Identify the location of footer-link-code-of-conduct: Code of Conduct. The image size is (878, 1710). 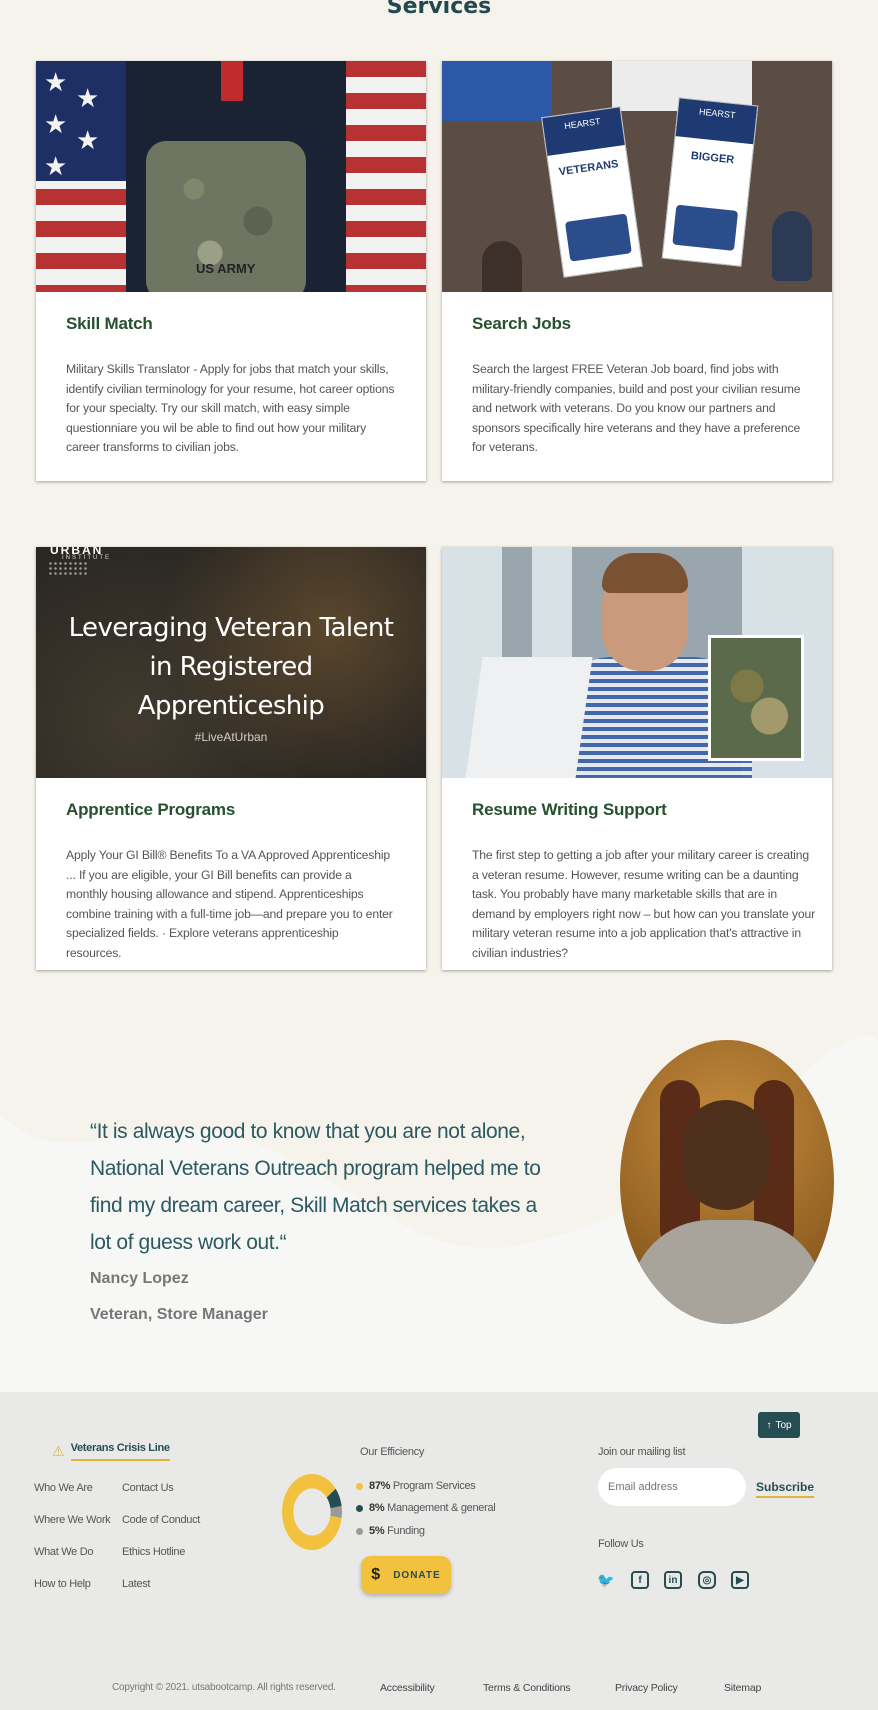
(161, 1520).